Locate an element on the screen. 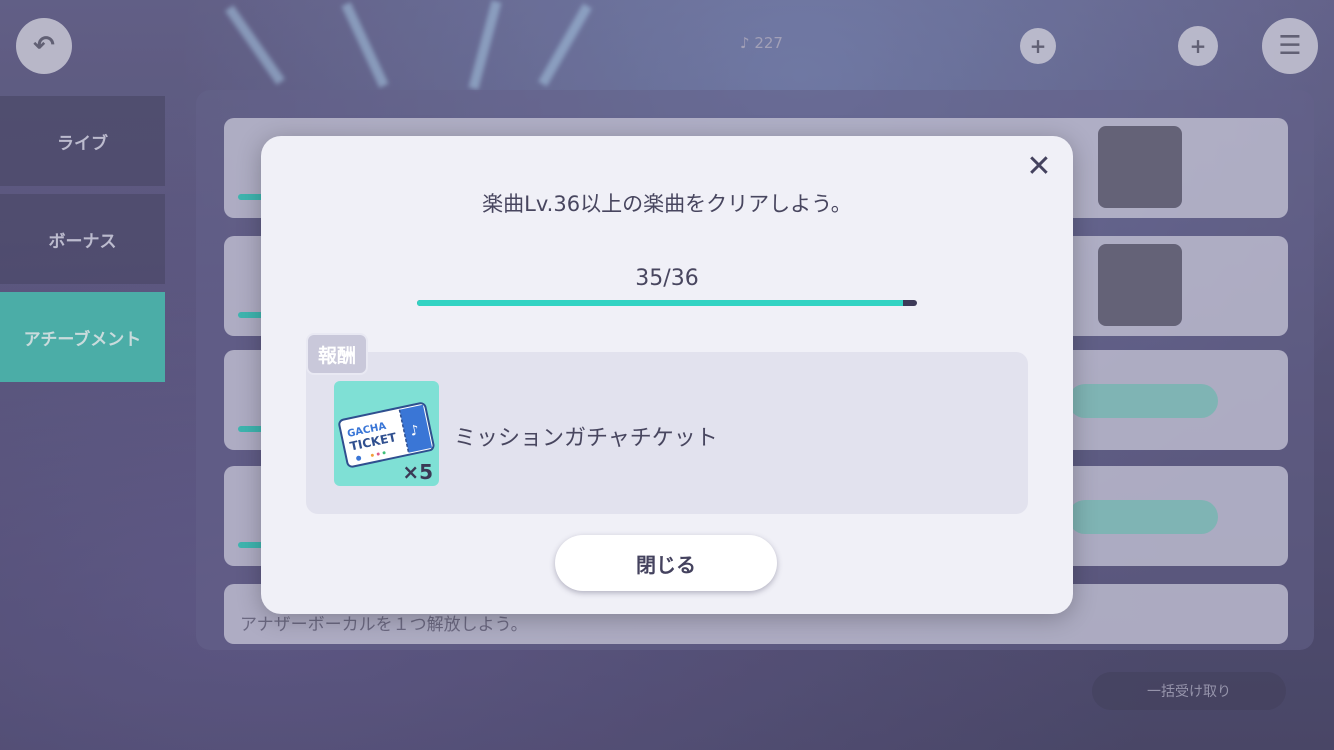  close-dialog-button: 閉じる is located at coordinates (666, 563).